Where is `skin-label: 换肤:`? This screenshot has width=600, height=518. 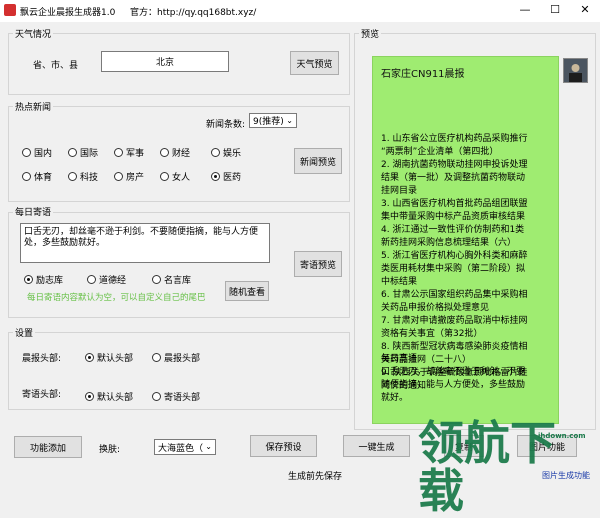 skin-label: 换肤: is located at coordinates (110, 450).